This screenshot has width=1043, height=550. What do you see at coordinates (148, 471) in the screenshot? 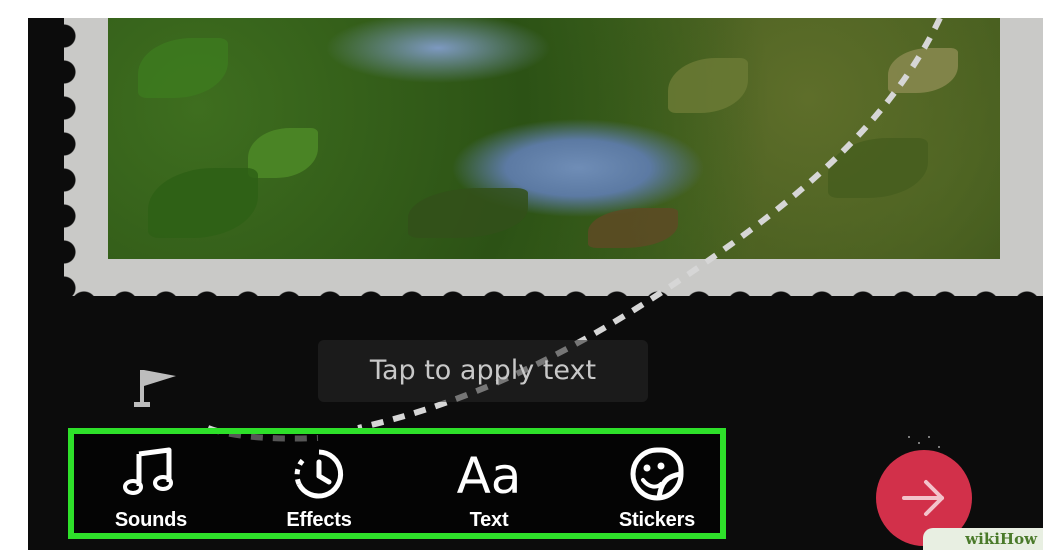
I see `music-note-icon` at bounding box center [148, 471].